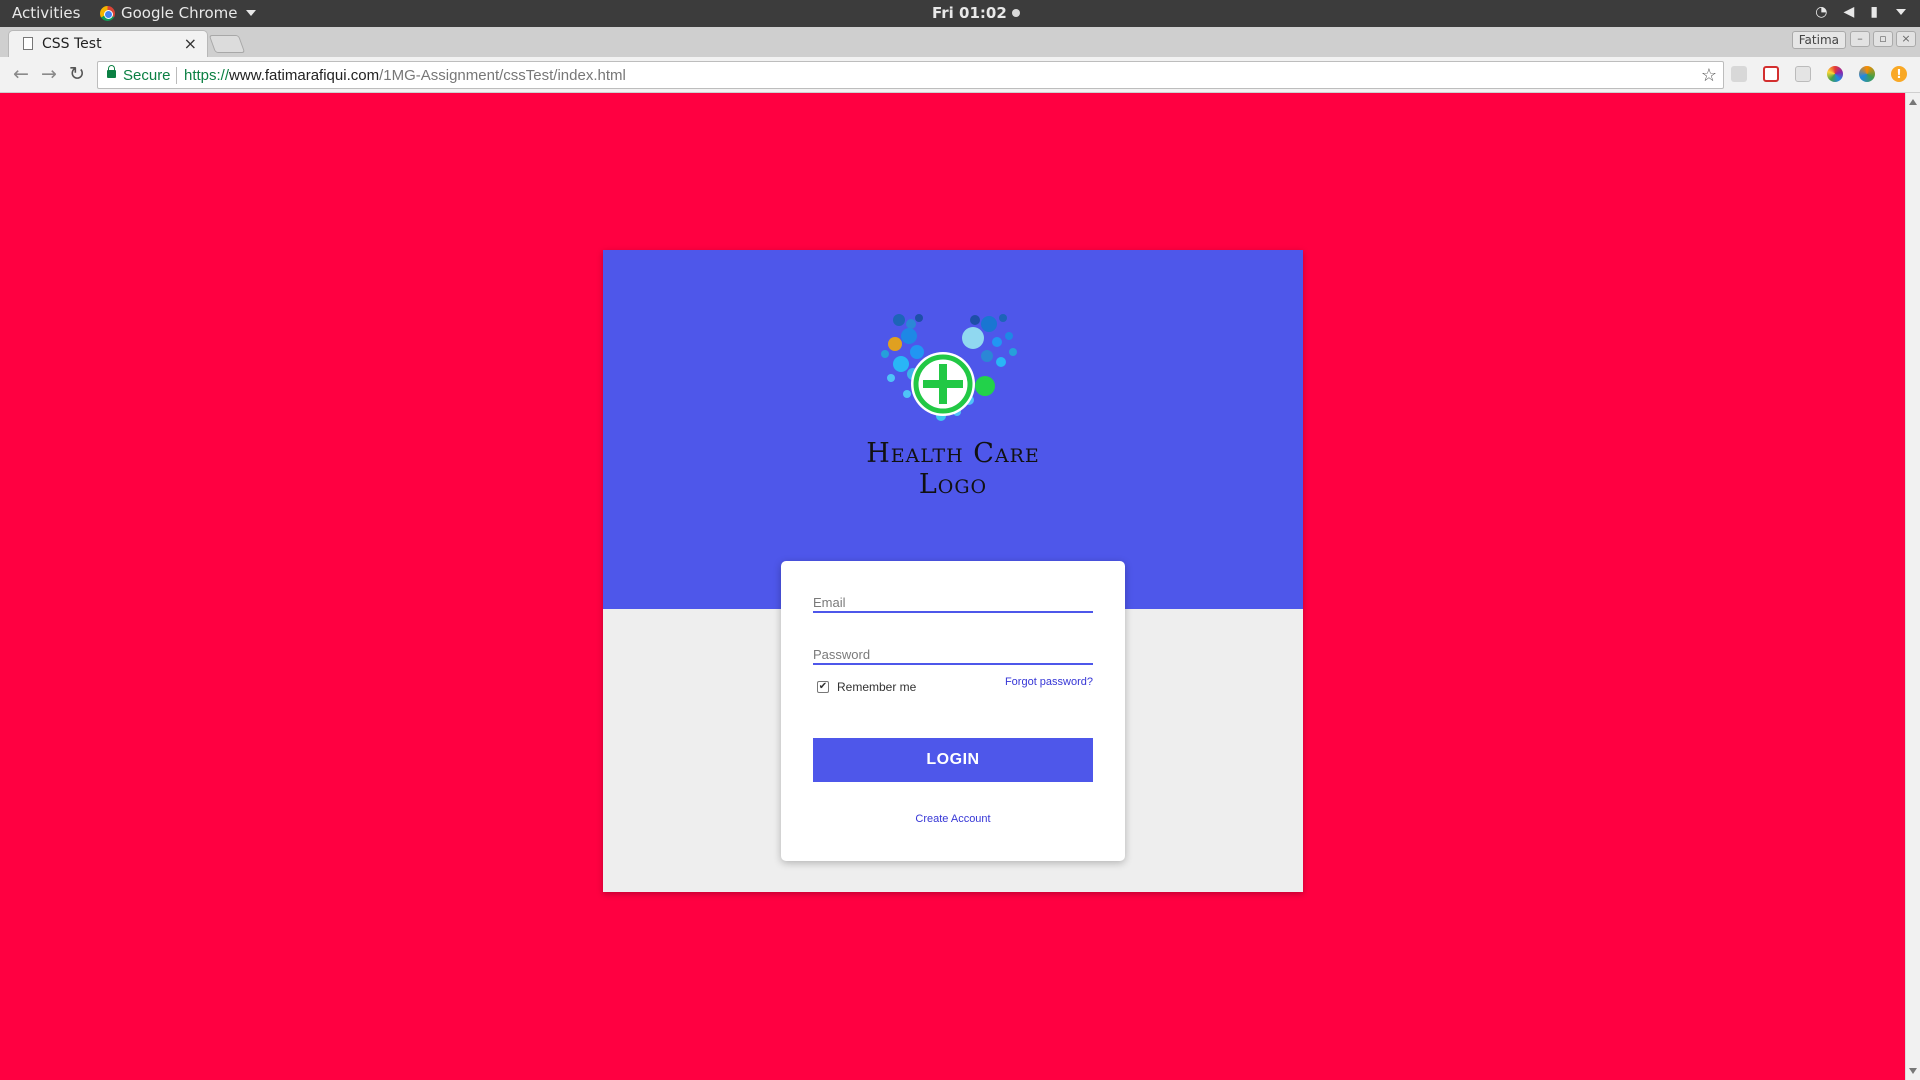  I want to click on remember-label: Remember me, so click(877, 687).